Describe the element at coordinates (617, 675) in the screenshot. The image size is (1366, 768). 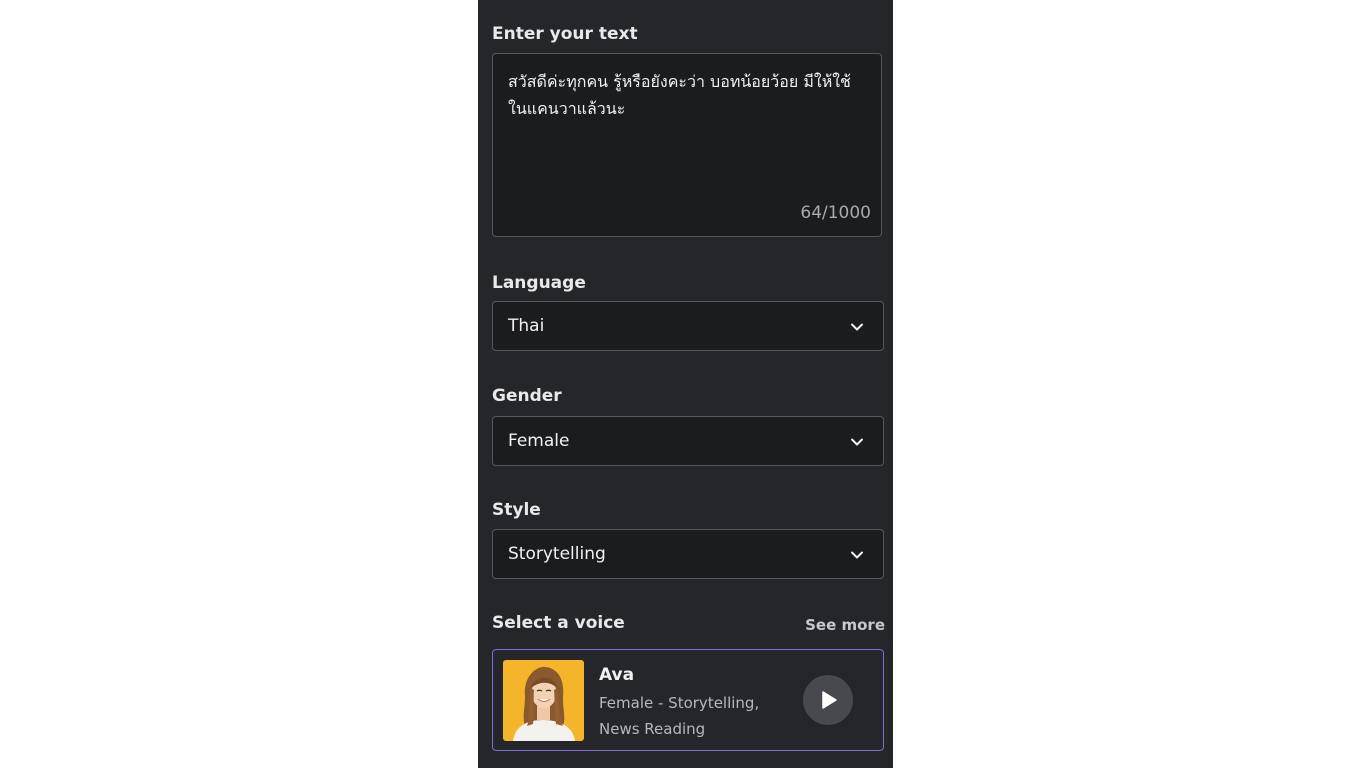
I see `voice-name: Ava` at that location.